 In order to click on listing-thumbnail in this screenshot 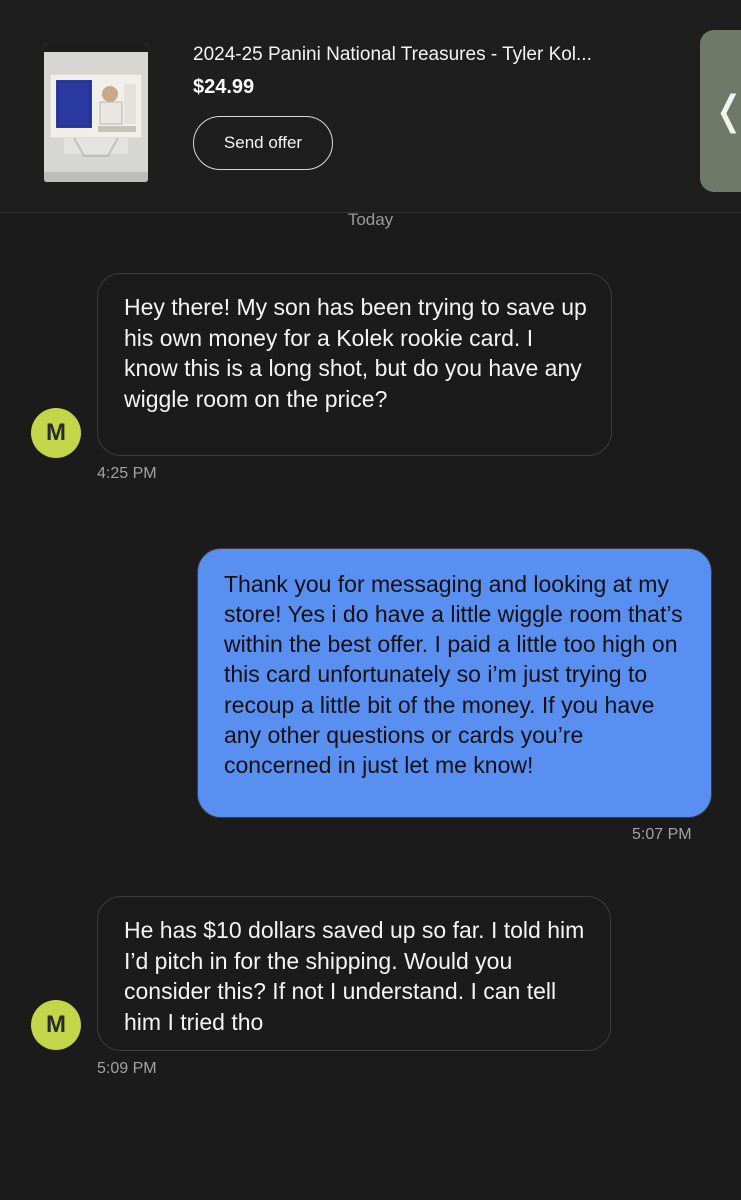, I will do `click(96, 113)`.